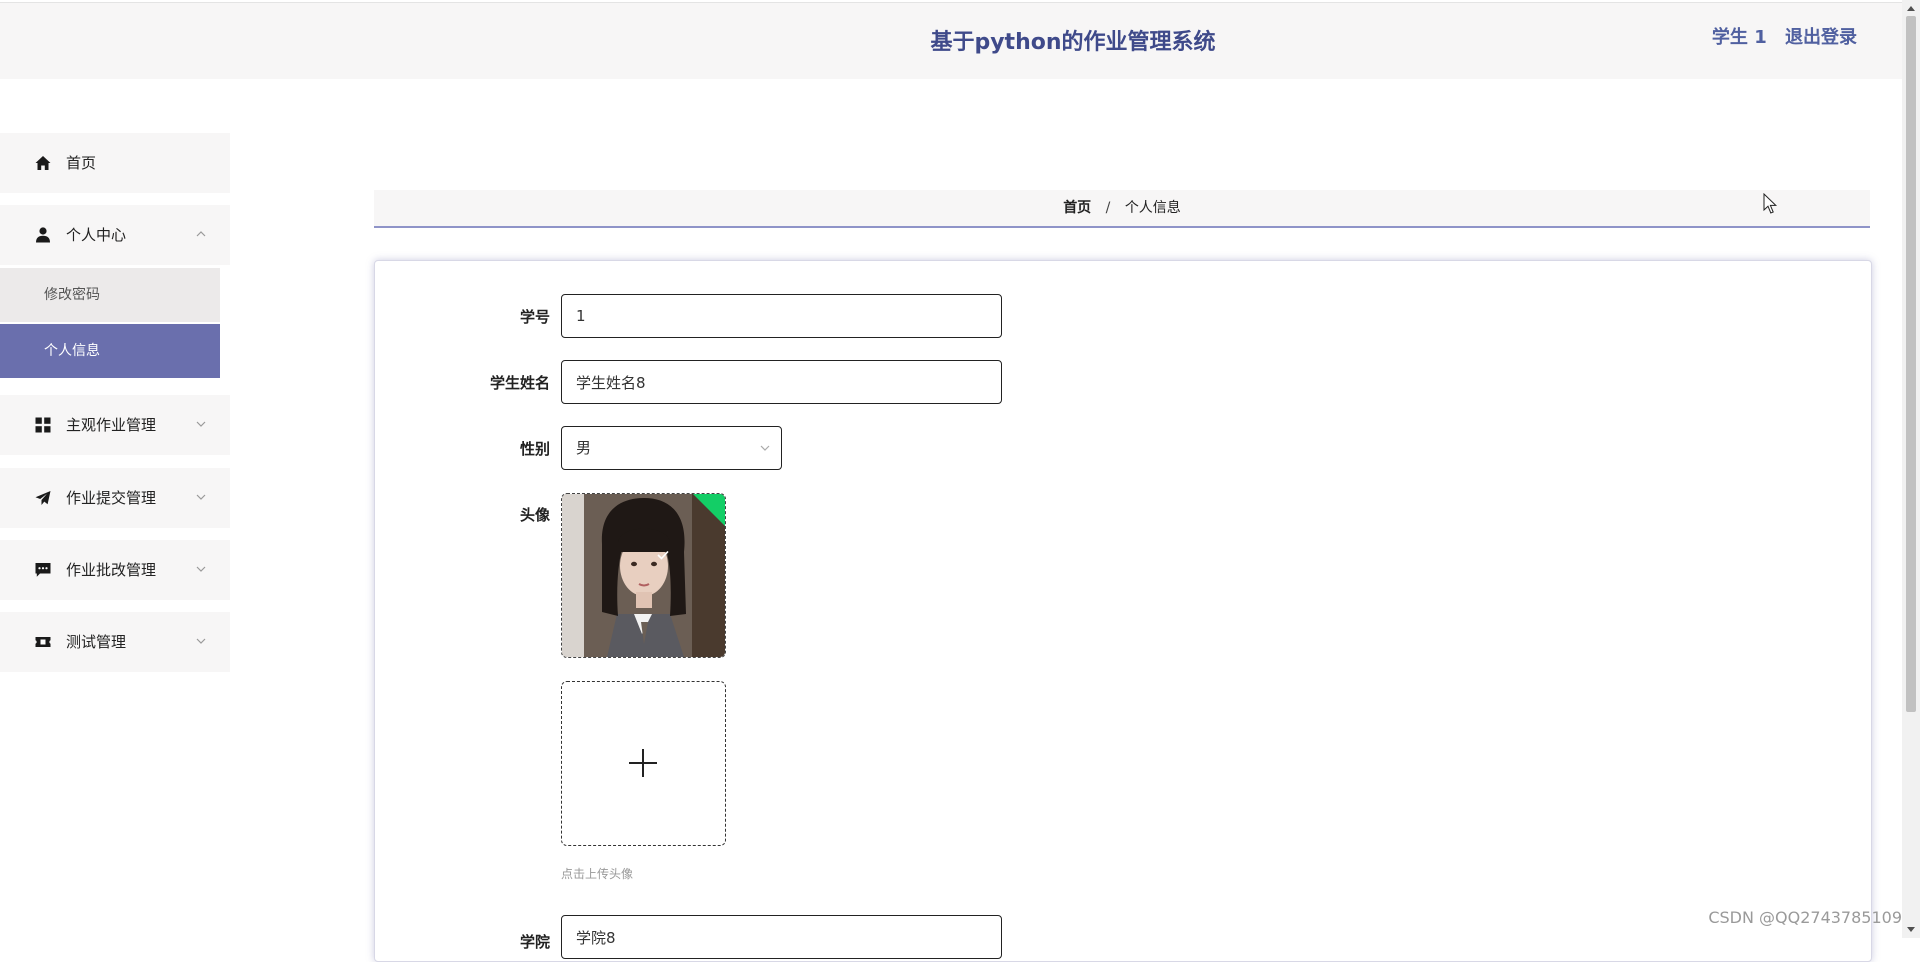 The height and width of the screenshot is (962, 1920). I want to click on gender-select: 男, so click(671, 448).